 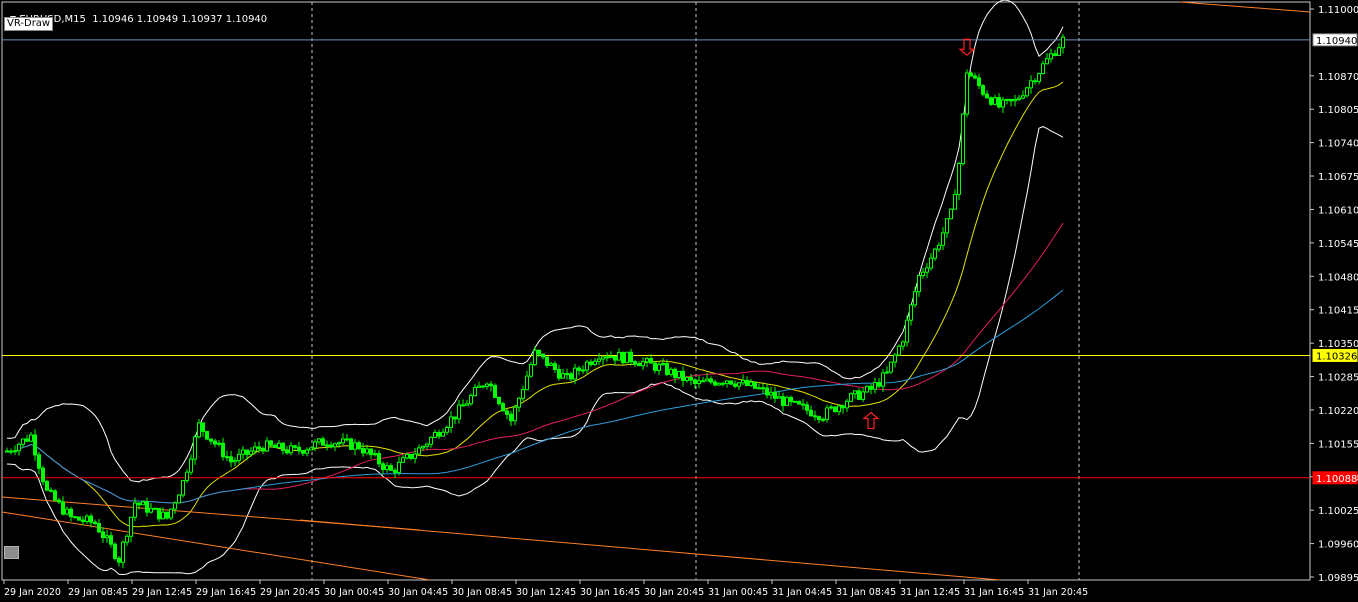 I want to click on price-tick-label: 1.09895, so click(x=1338, y=578).